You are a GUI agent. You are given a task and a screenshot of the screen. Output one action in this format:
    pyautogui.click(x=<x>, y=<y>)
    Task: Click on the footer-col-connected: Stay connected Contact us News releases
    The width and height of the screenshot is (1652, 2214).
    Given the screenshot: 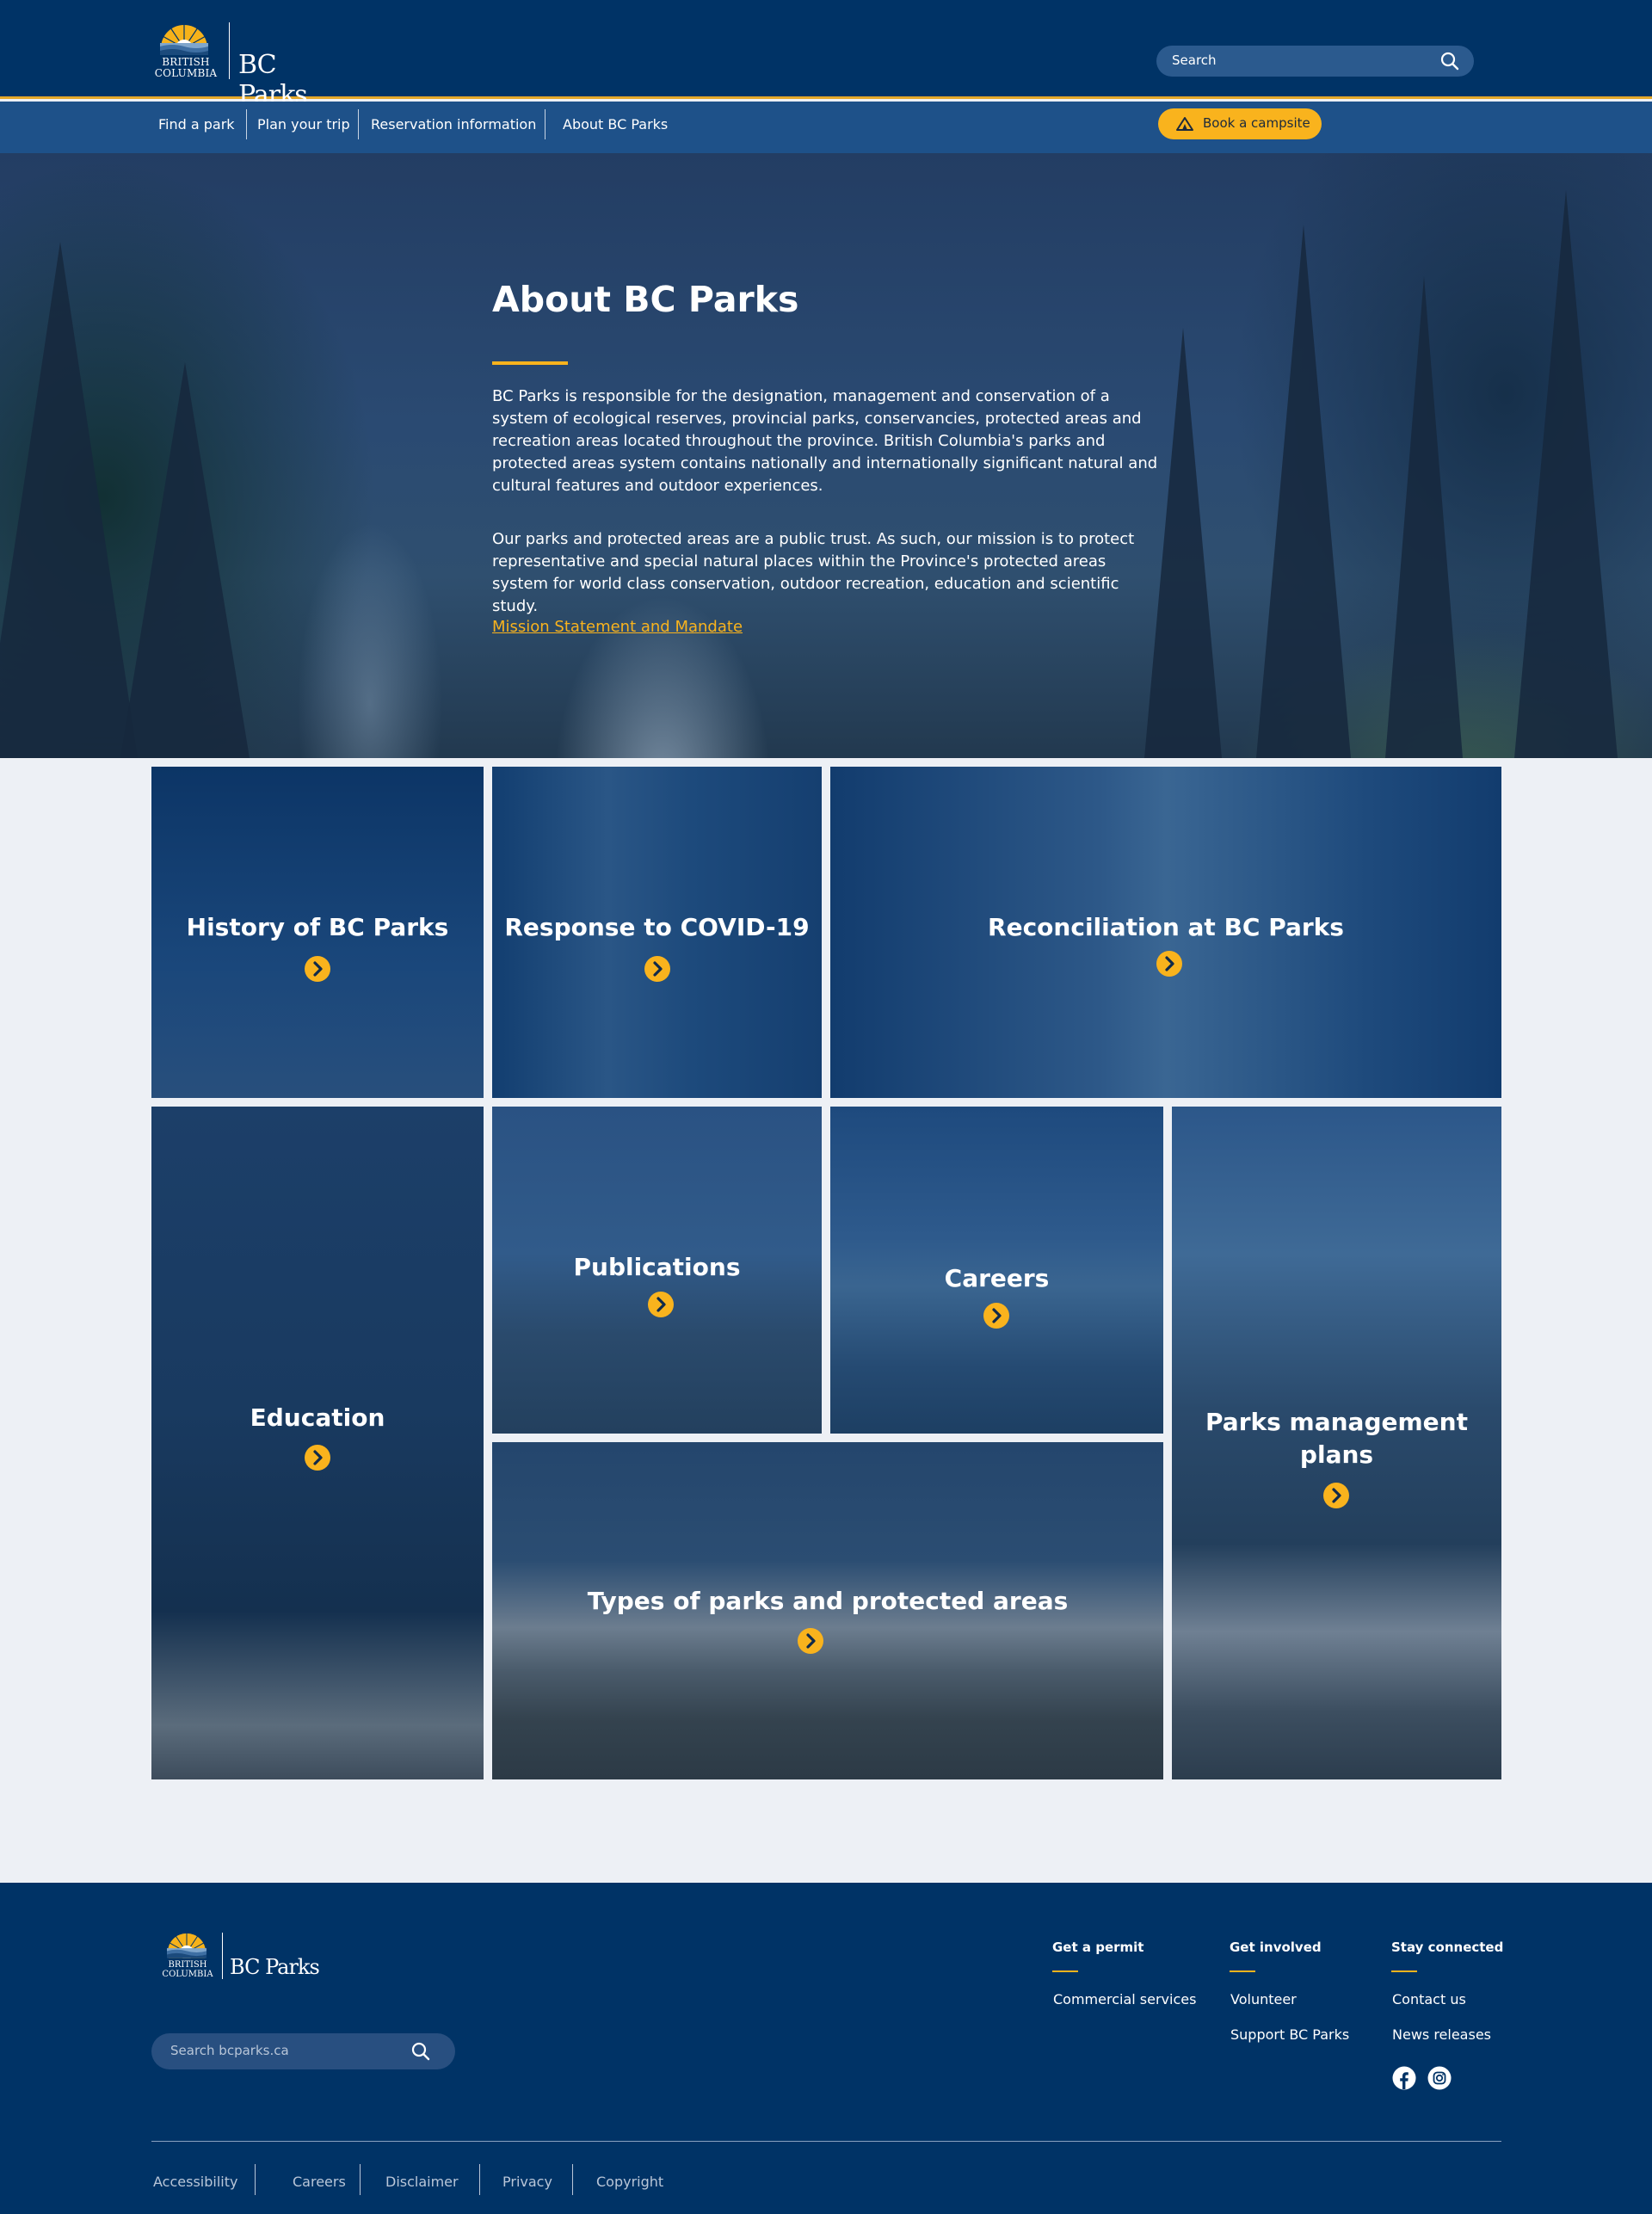 What is the action you would take?
    pyautogui.click(x=1447, y=1992)
    